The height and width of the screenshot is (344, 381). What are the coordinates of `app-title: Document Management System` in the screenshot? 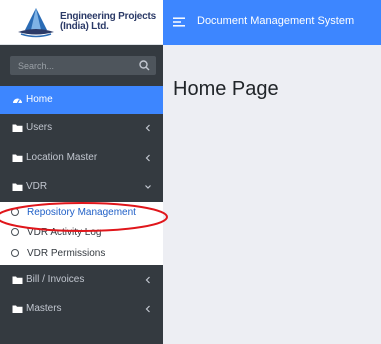 It's located at (276, 21).